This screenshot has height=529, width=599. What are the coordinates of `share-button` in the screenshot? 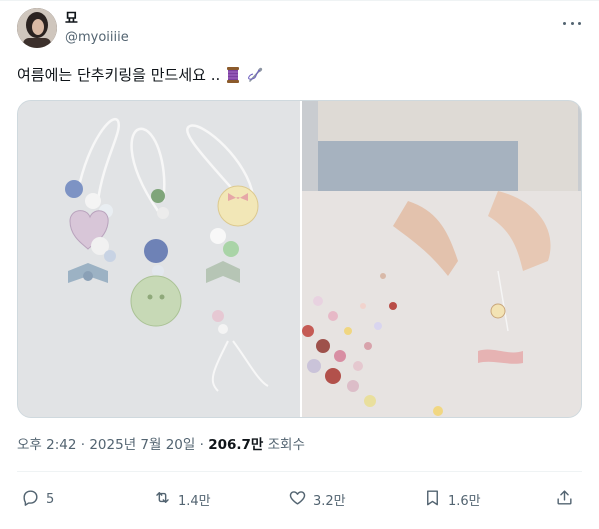 It's located at (564, 499).